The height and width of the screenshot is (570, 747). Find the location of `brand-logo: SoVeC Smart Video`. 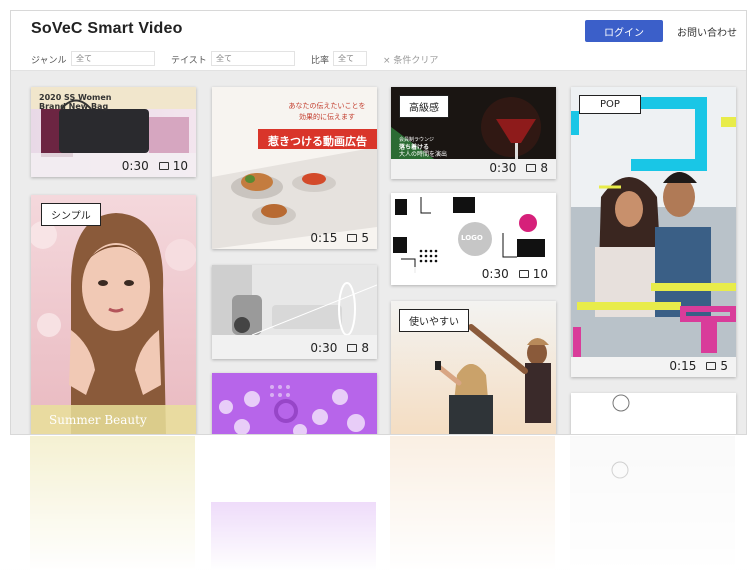

brand-logo: SoVeC Smart Video is located at coordinates (107, 29).